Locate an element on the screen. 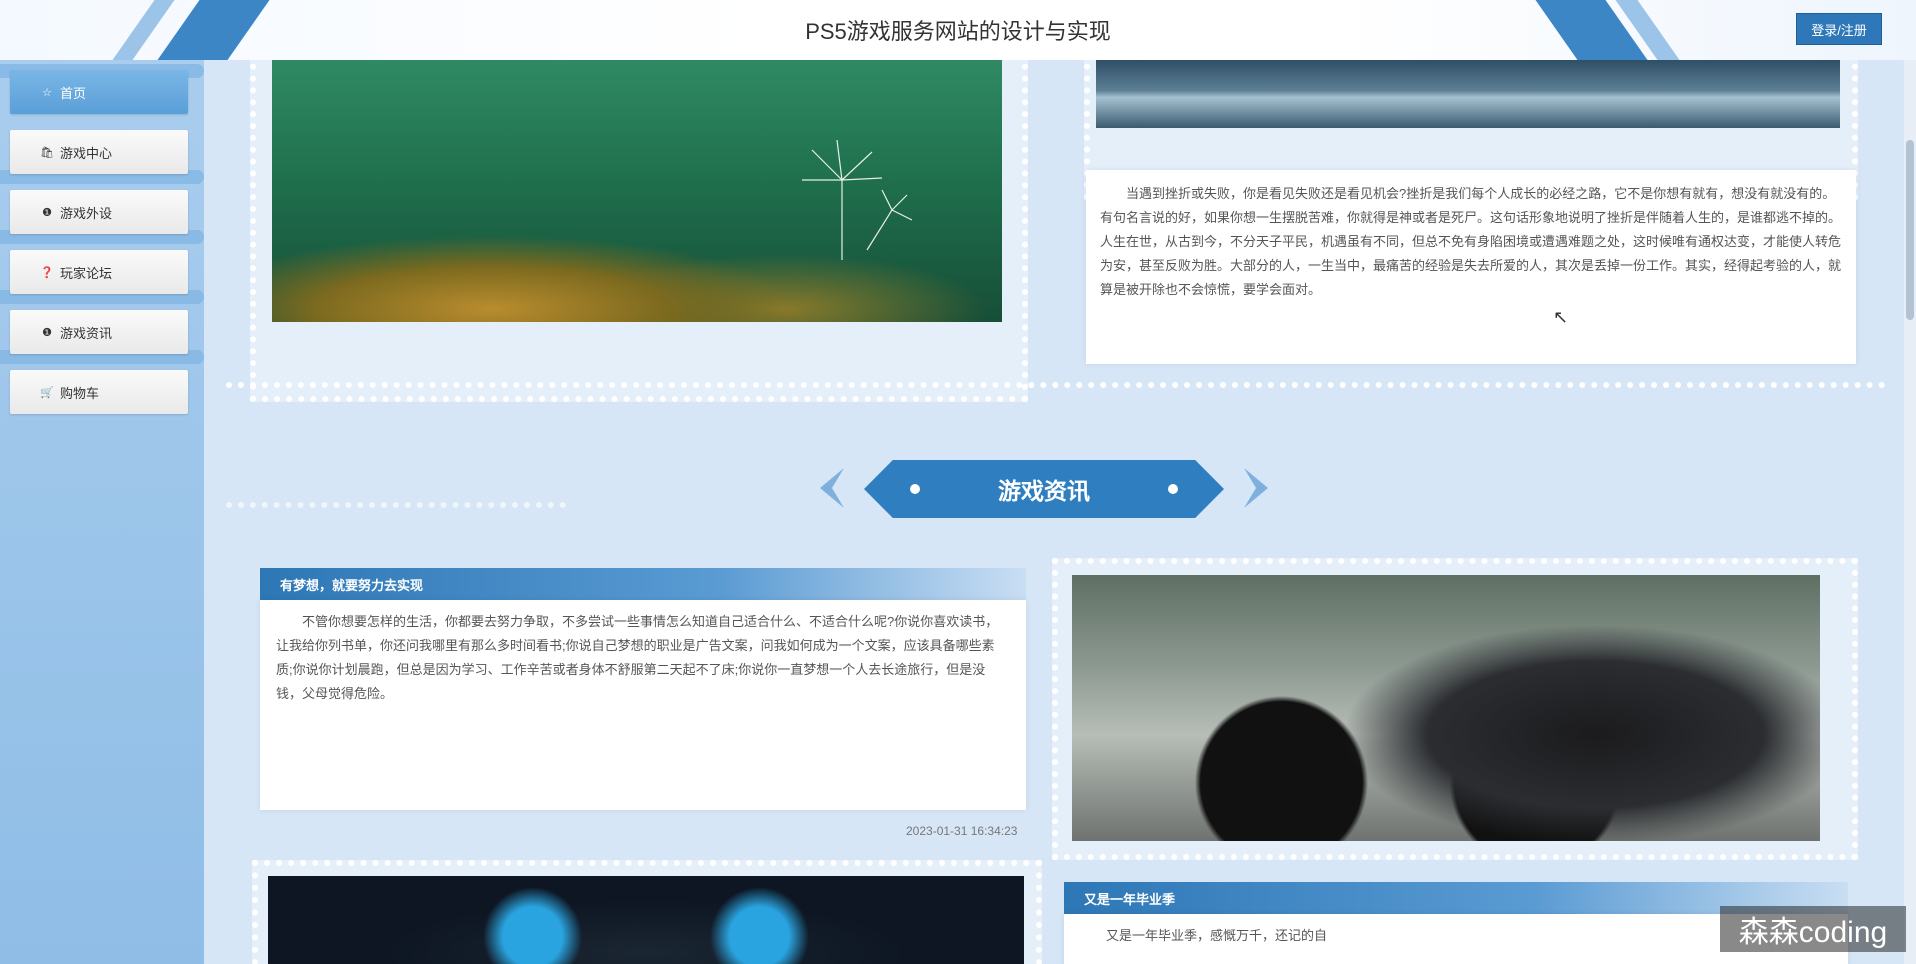  car-photo is located at coordinates (1446, 708).